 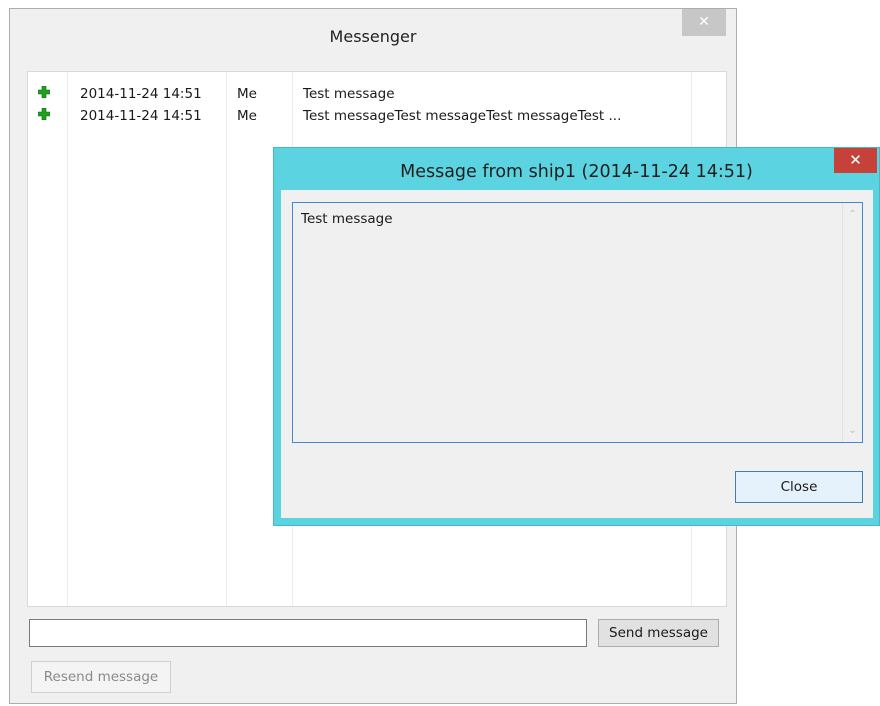 What do you see at coordinates (704, 22) in the screenshot?
I see `messenger-close-button: ✕` at bounding box center [704, 22].